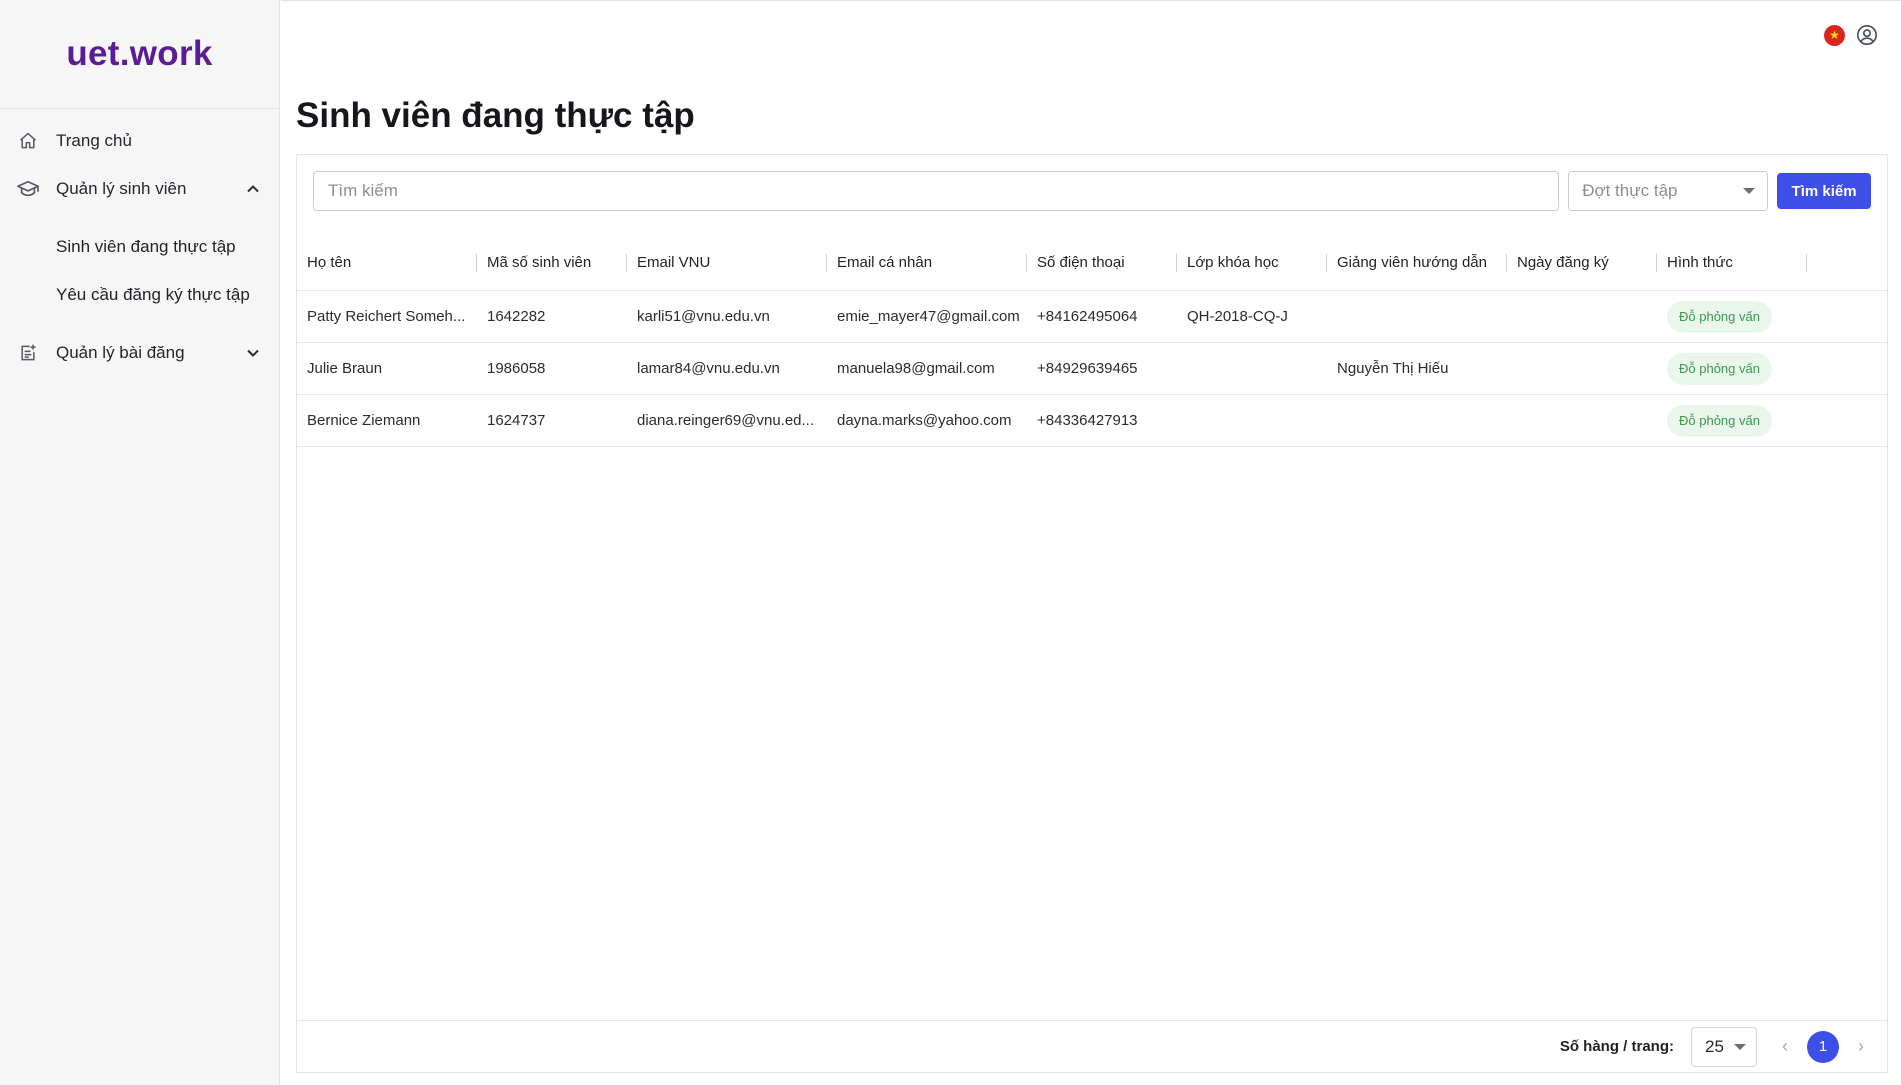 This screenshot has height=1085, width=1901. What do you see at coordinates (1630, 190) in the screenshot?
I see `internship-period-placeholder: Đợt thực tập` at bounding box center [1630, 190].